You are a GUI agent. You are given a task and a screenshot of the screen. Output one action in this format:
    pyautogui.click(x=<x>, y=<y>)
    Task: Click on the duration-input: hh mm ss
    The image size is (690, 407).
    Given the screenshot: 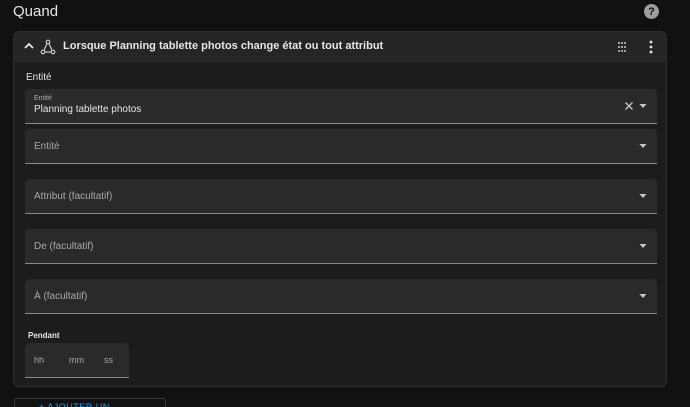 What is the action you would take?
    pyautogui.click(x=77, y=360)
    